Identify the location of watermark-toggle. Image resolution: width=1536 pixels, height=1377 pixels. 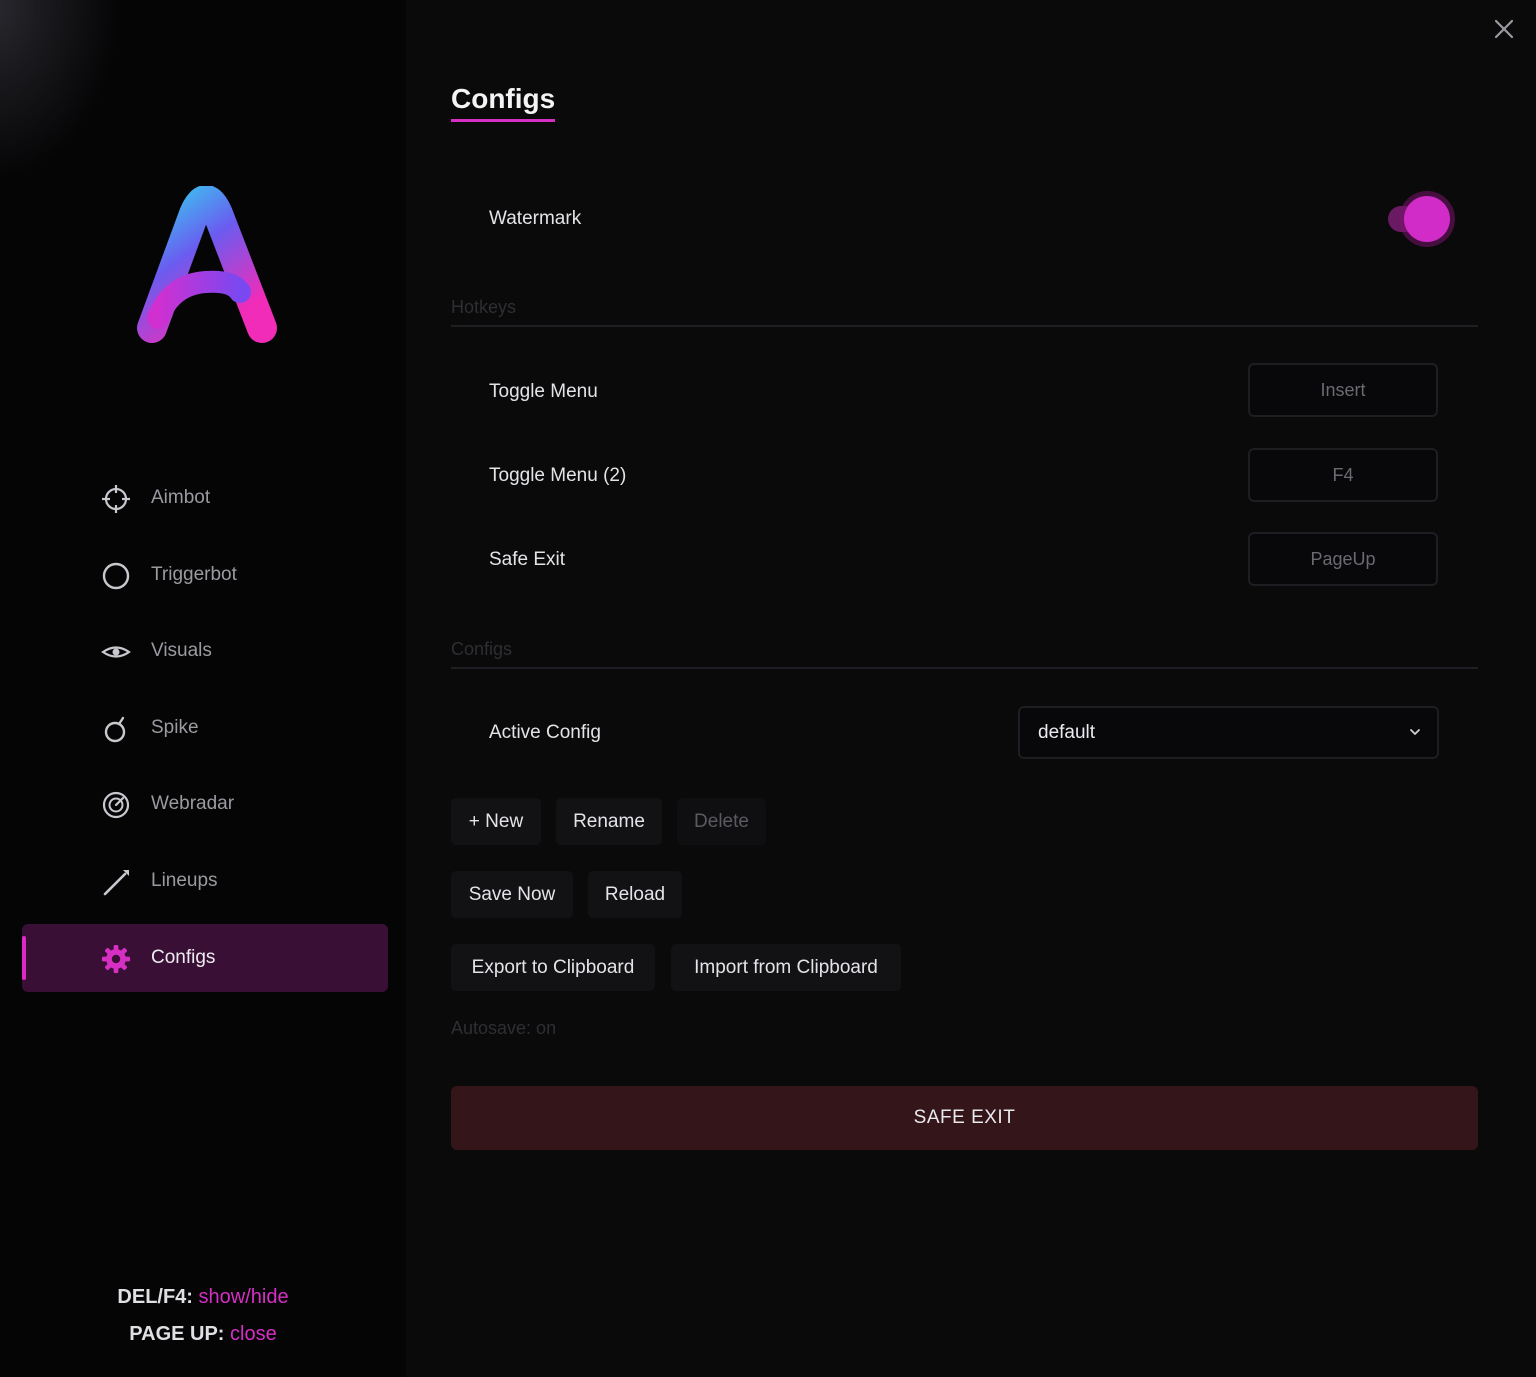
(1419, 219).